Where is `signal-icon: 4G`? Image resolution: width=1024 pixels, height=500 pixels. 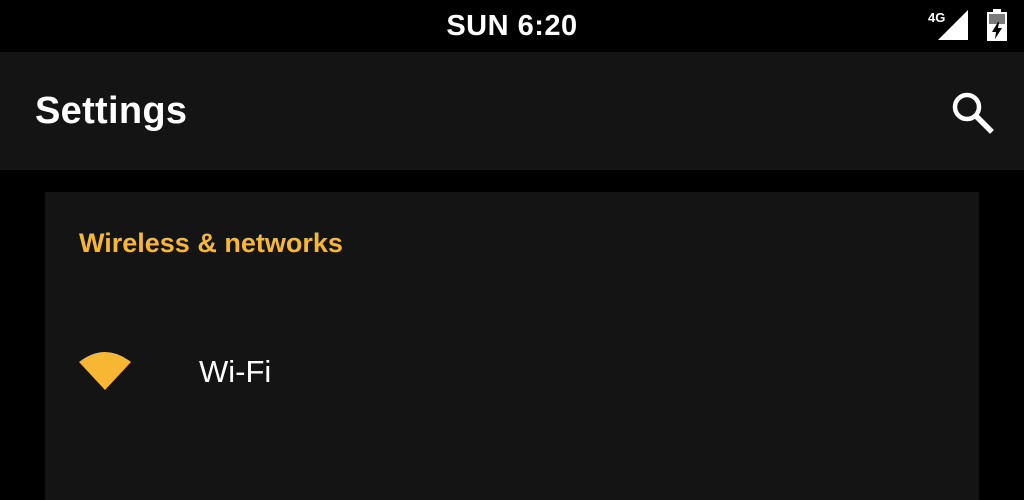 signal-icon: 4G is located at coordinates (948, 25).